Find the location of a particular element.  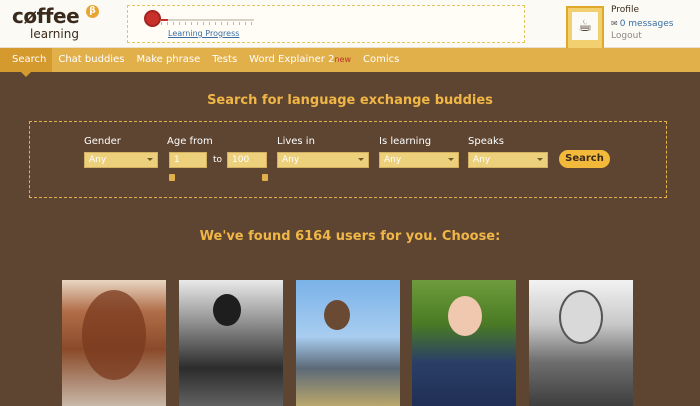

is-learning-select: Any is located at coordinates (419, 160).